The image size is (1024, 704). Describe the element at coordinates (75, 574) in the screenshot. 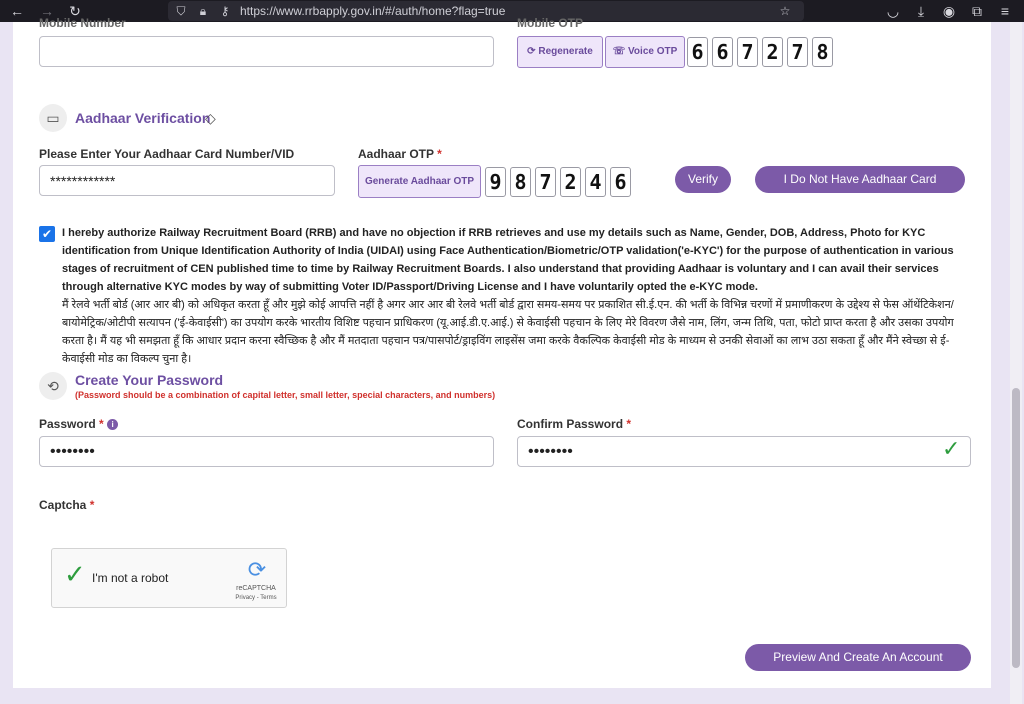

I see `recaptcha-check-icon: ✓` at that location.